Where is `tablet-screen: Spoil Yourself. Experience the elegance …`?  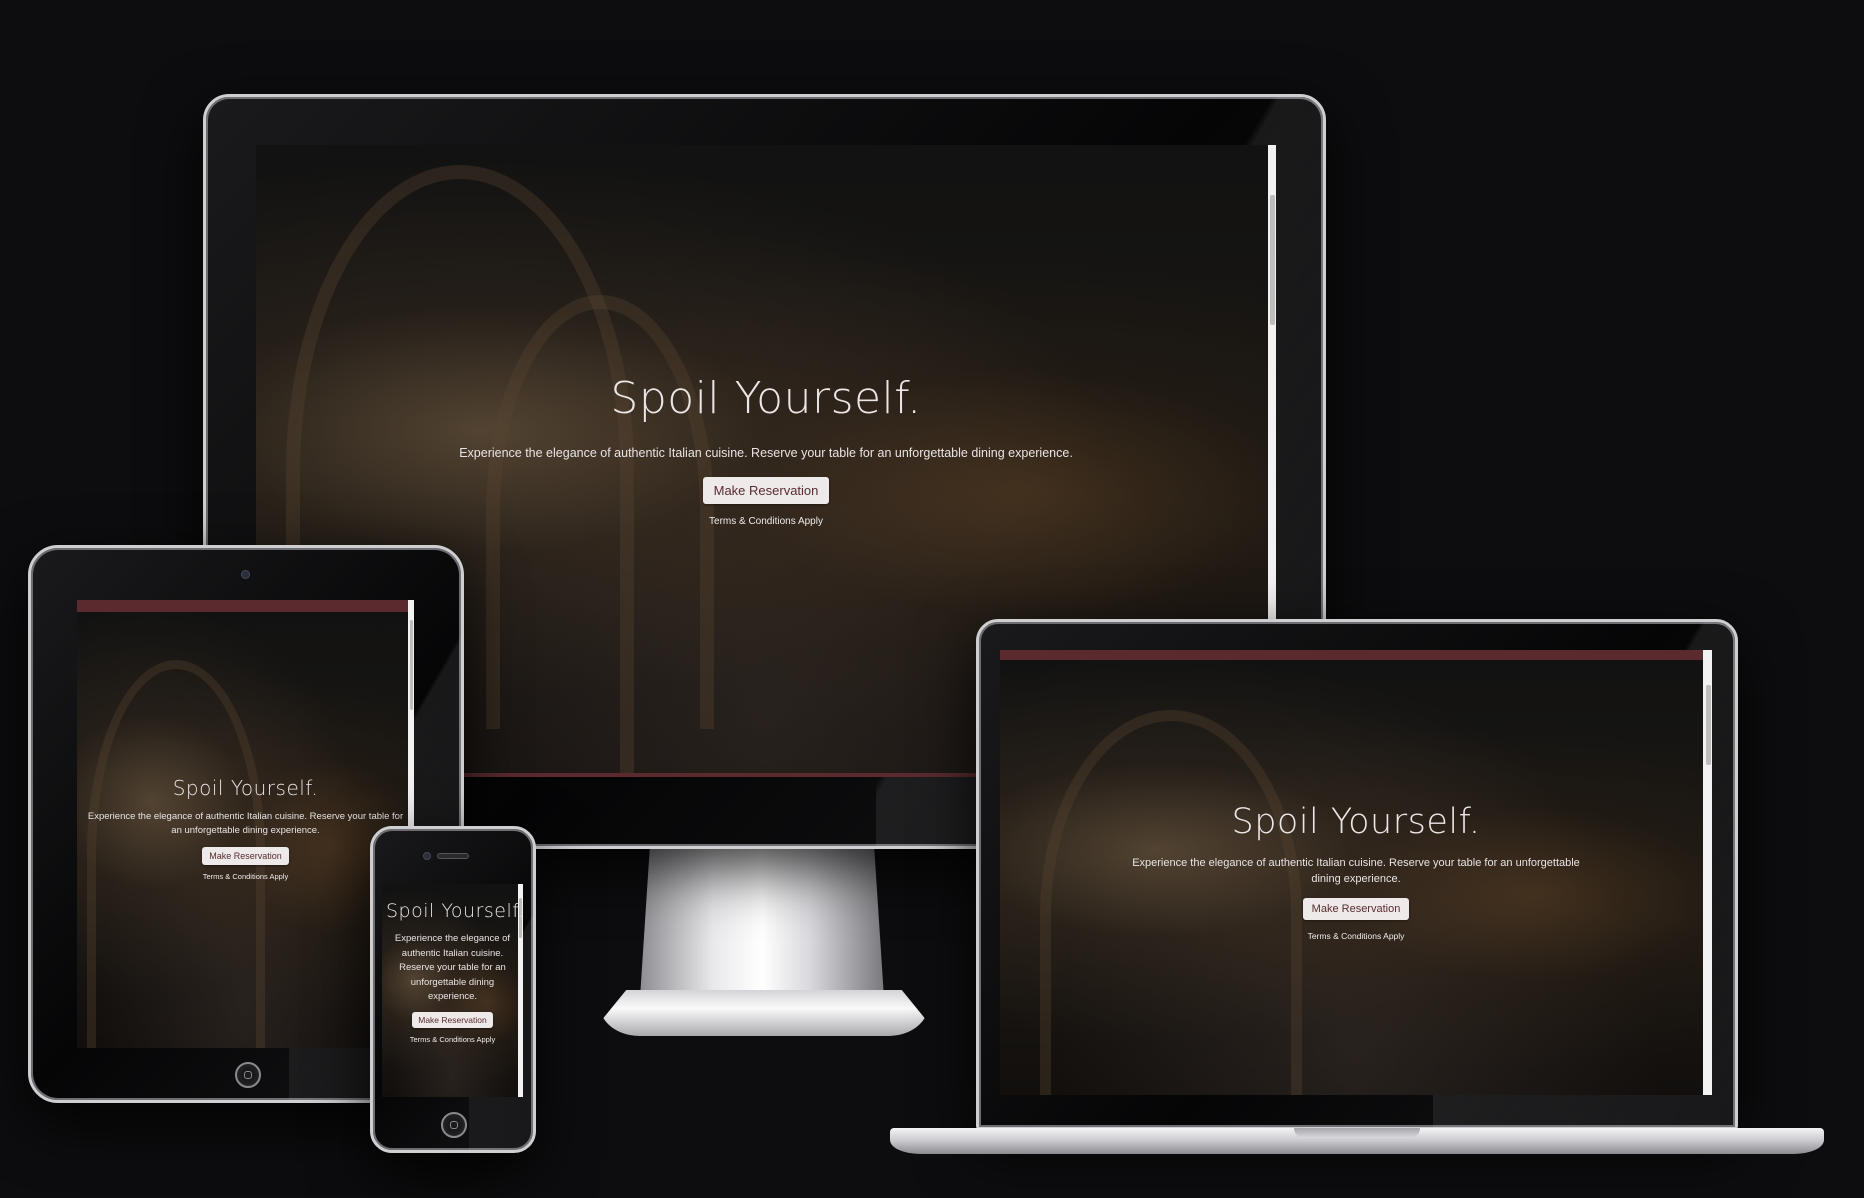 tablet-screen: Spoil Yourself. Experience the elegance … is located at coordinates (245, 824).